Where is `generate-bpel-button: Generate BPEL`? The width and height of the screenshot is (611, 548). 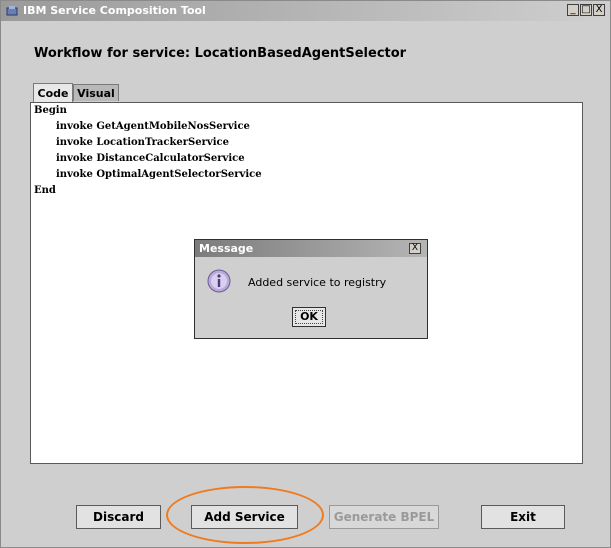 generate-bpel-button: Generate BPEL is located at coordinates (384, 517).